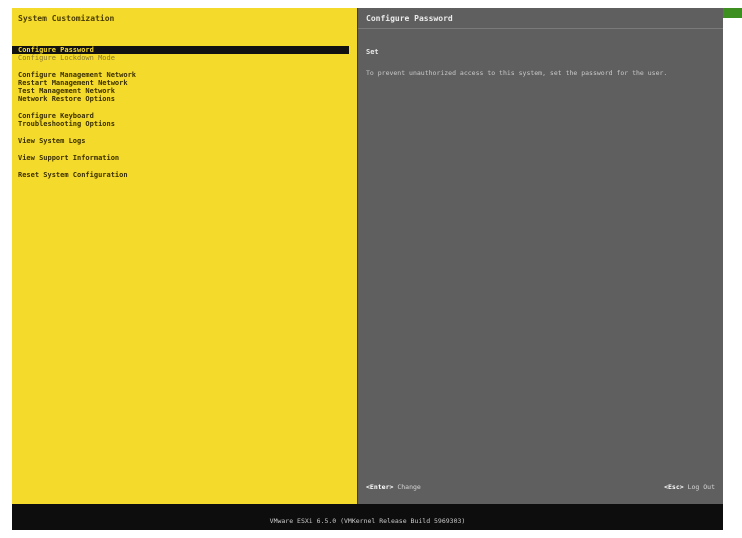  I want to click on right-panel-title: Configure Password, so click(409, 18).